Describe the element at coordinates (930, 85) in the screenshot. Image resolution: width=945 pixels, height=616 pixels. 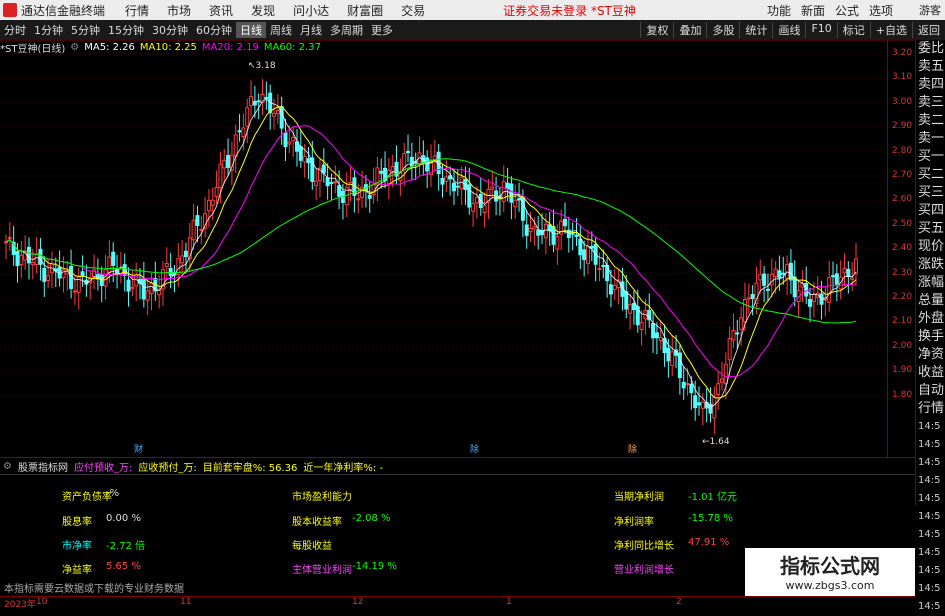
I see `side-panel-item: 卖四` at that location.